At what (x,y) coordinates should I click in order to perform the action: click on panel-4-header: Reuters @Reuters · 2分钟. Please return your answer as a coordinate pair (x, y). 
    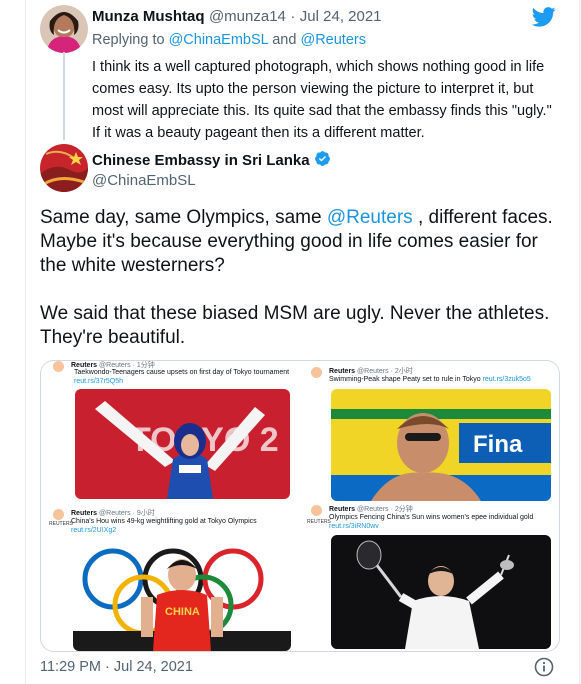
    Looking at the image, I should click on (371, 509).